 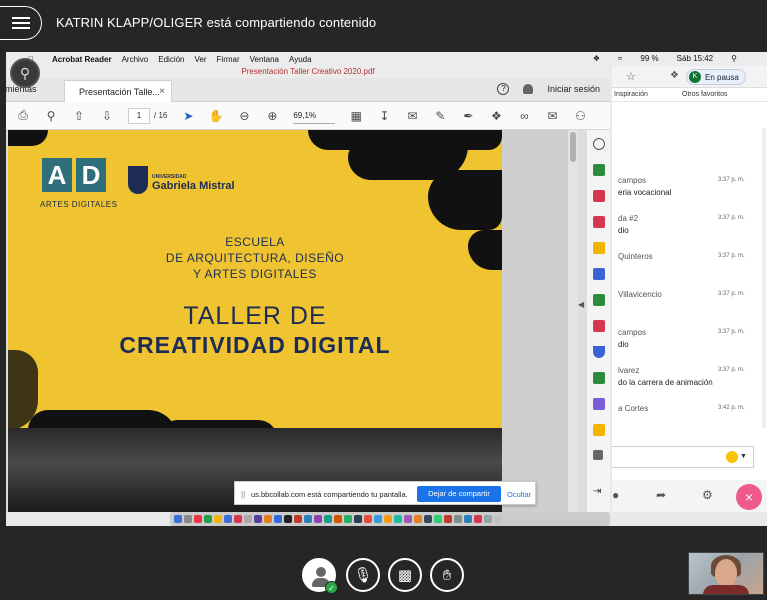 I want to click on raise-hand-button: ✋︎, so click(x=447, y=575).